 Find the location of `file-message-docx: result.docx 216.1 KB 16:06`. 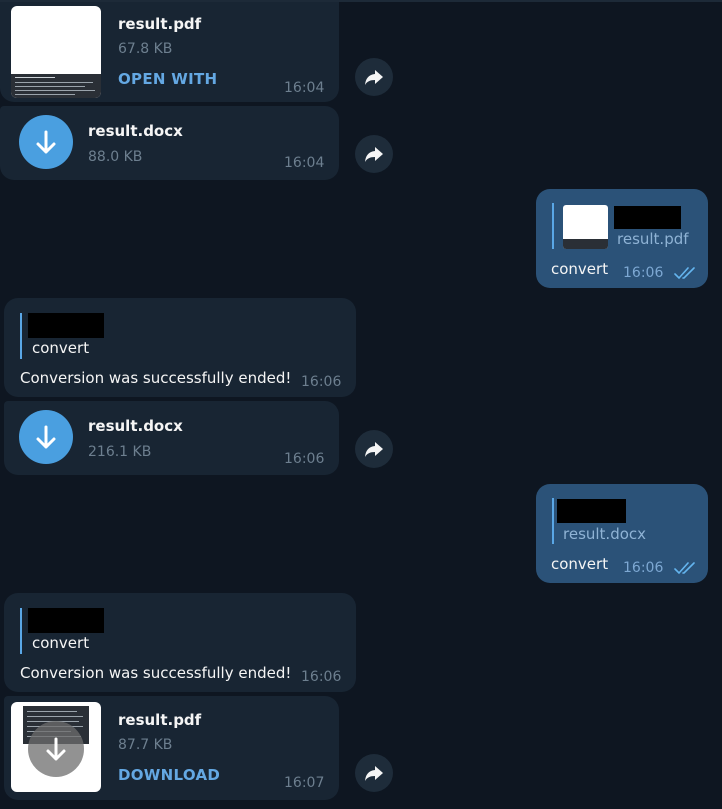

file-message-docx: result.docx 216.1 KB 16:06 is located at coordinates (171, 438).